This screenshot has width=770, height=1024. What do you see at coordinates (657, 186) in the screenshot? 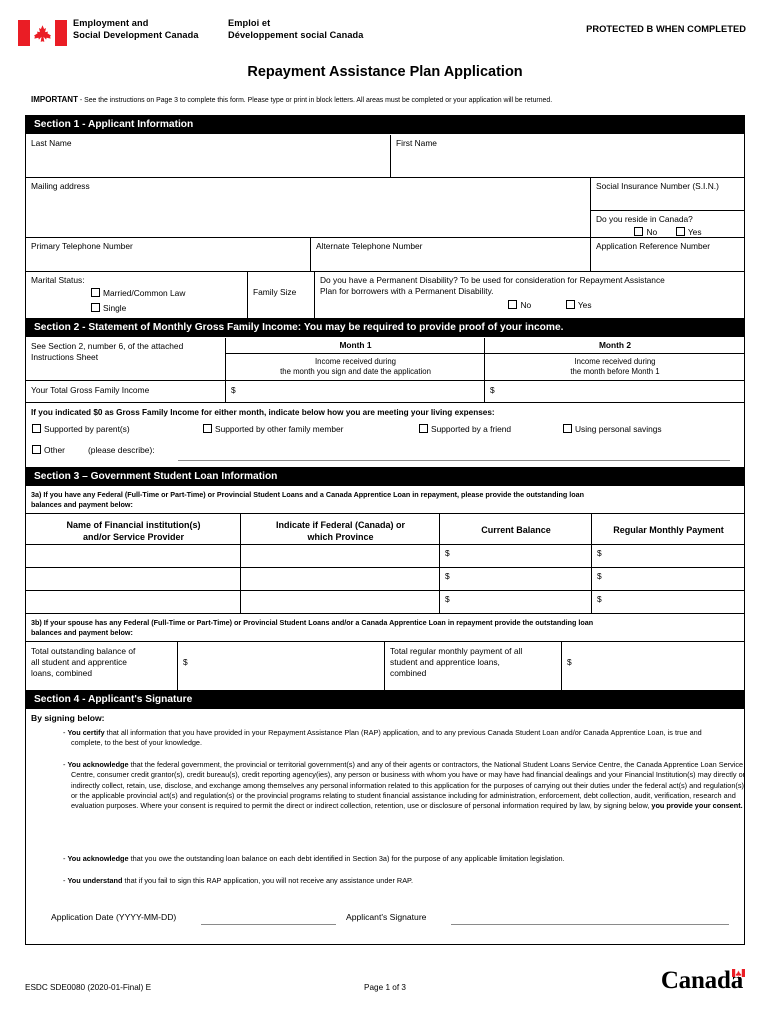
I see `label-sin: Social Insurance Number (S.I.N.)` at bounding box center [657, 186].